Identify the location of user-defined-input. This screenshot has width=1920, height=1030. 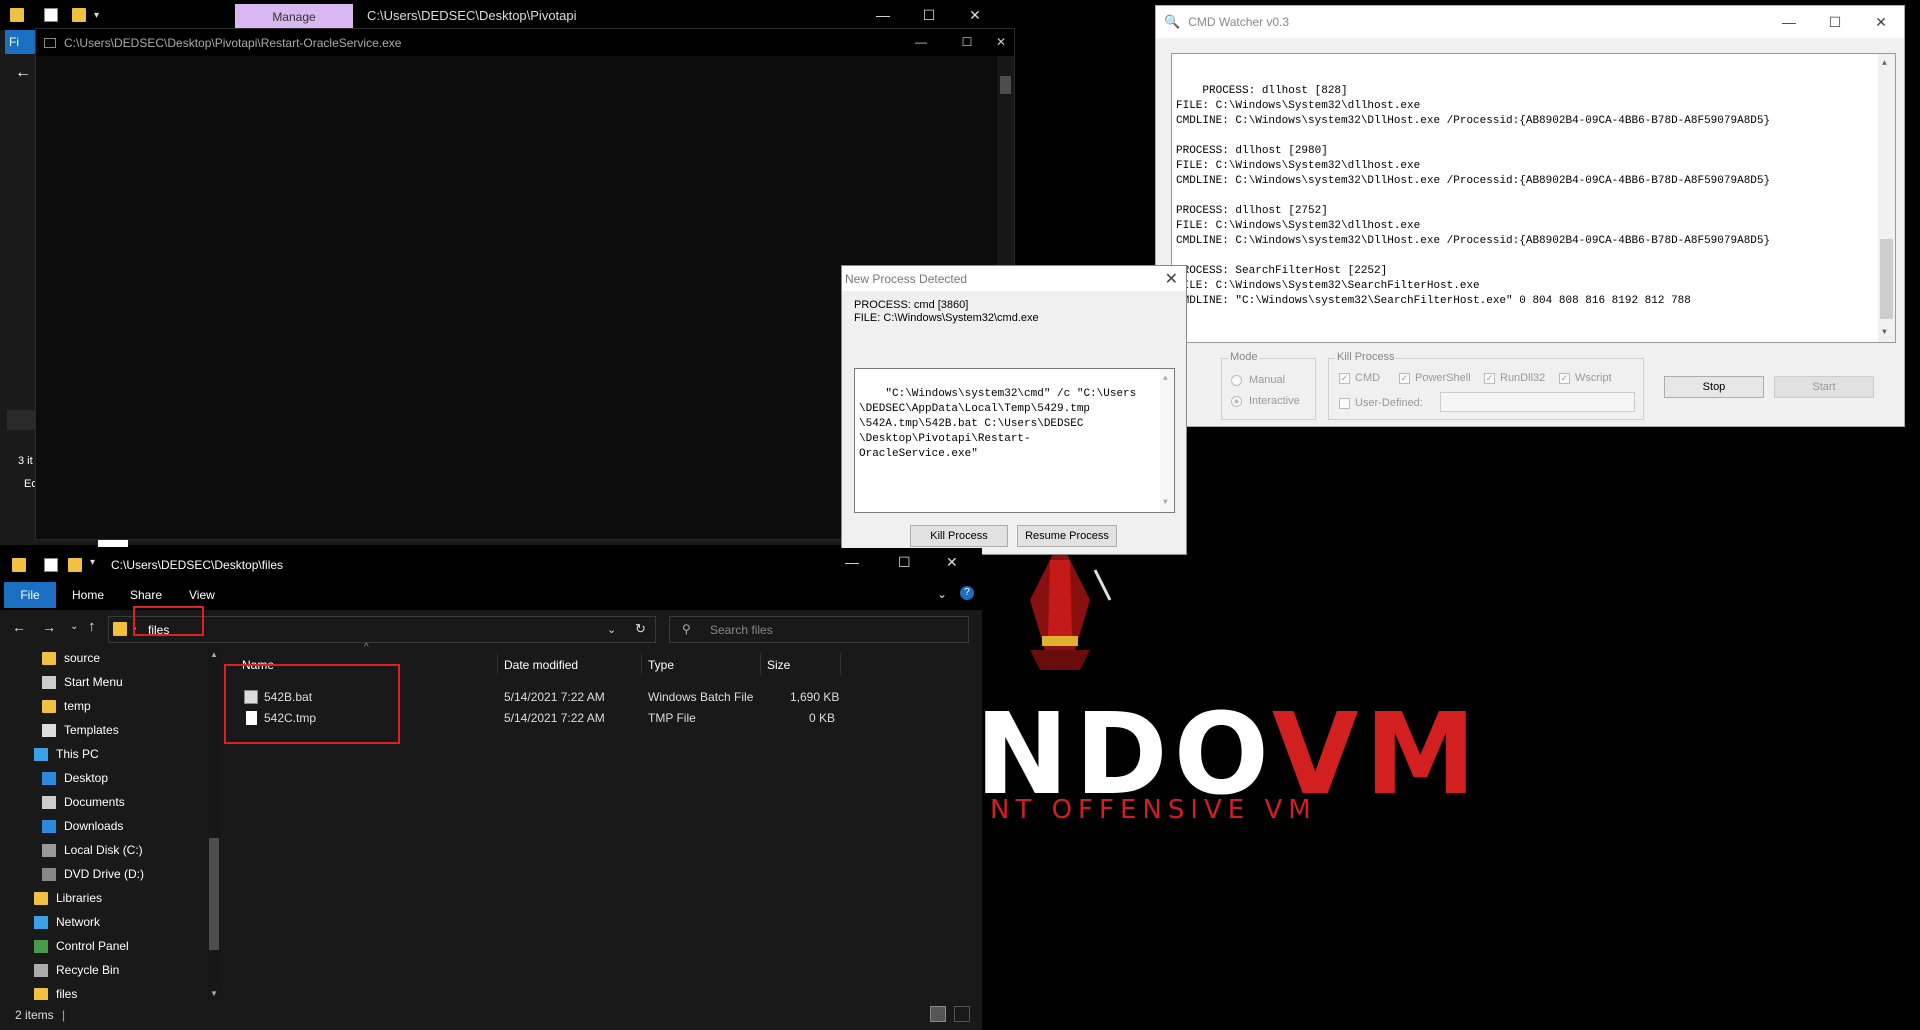
(1537, 402).